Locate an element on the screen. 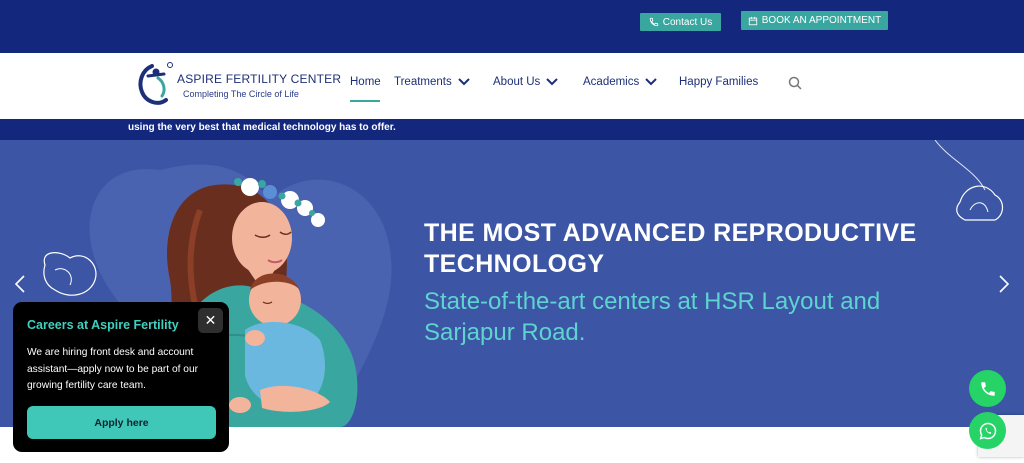 The height and width of the screenshot is (463, 1024). slider-prev-arrow-icon is located at coordinates (20, 284).